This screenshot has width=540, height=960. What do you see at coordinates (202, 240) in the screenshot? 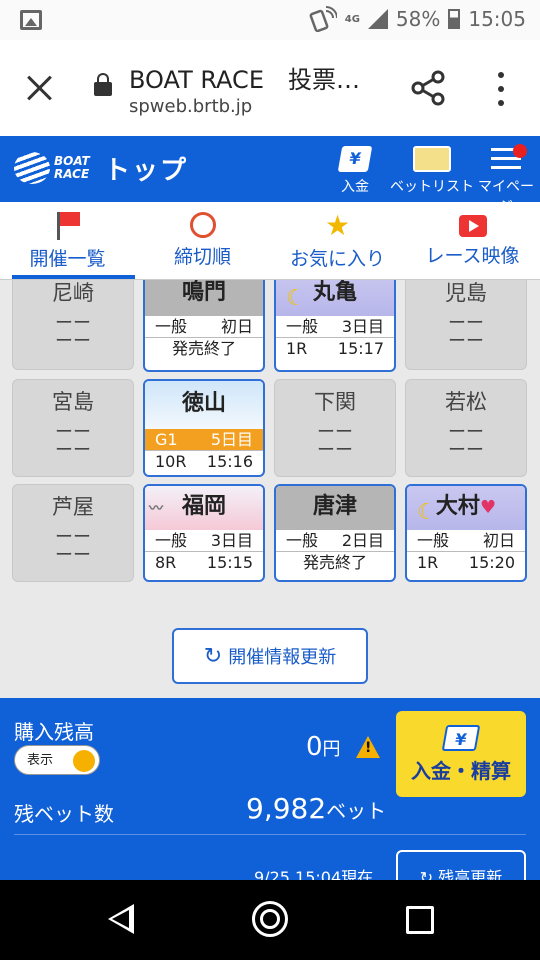
I see `tab-deadline: 締切順` at bounding box center [202, 240].